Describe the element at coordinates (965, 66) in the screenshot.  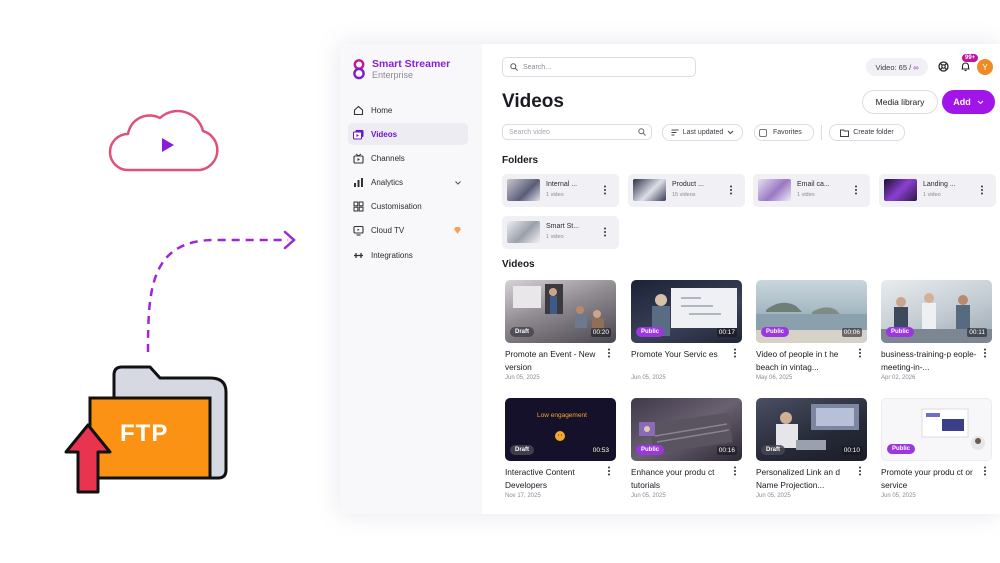
I see `bell-icon` at that location.